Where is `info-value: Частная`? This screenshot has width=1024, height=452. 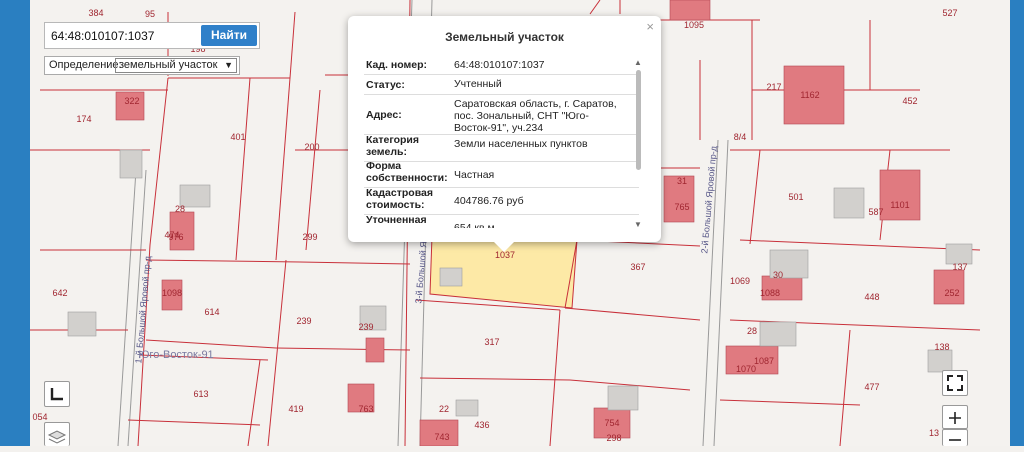
info-value: Частная is located at coordinates (474, 174).